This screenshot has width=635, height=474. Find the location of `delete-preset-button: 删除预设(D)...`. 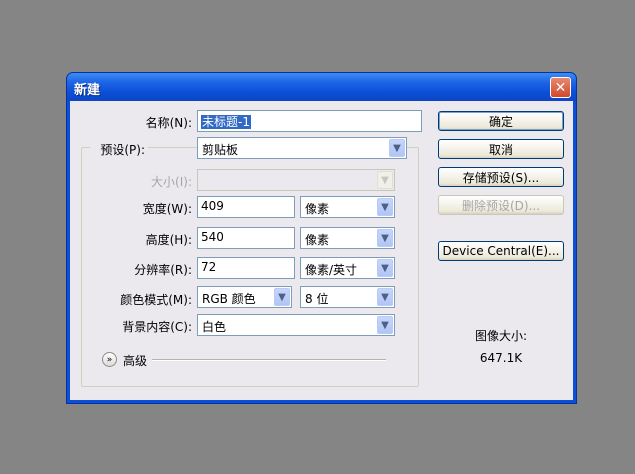

delete-preset-button: 删除预设(D)... is located at coordinates (501, 205).